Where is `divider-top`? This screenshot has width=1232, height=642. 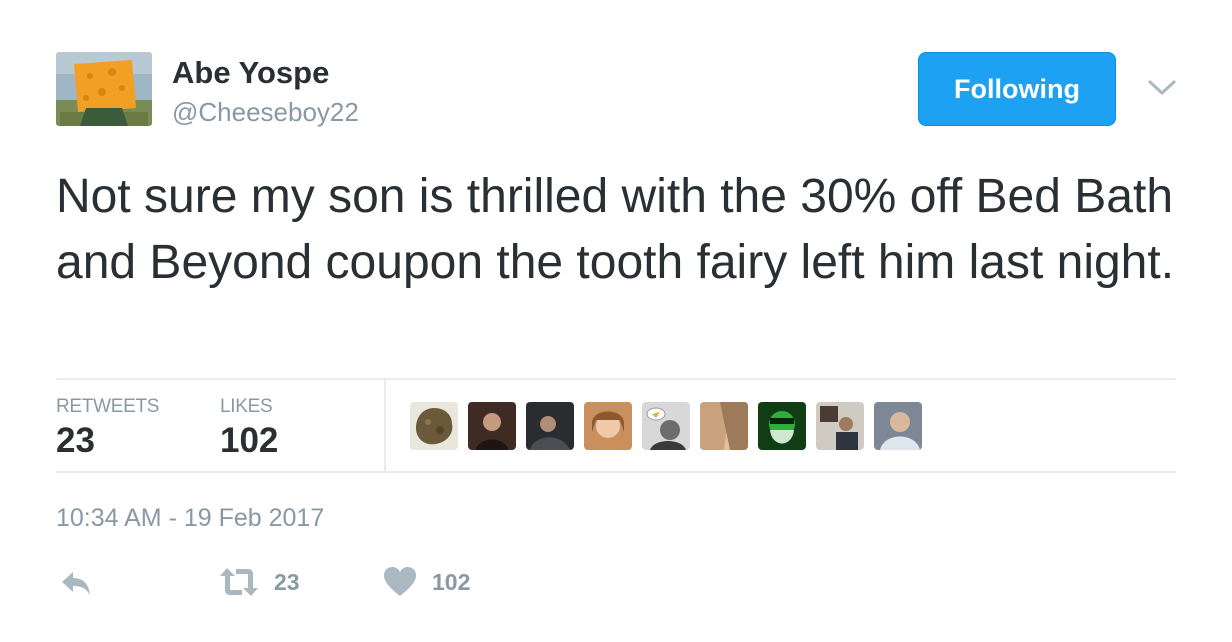 divider-top is located at coordinates (616, 379).